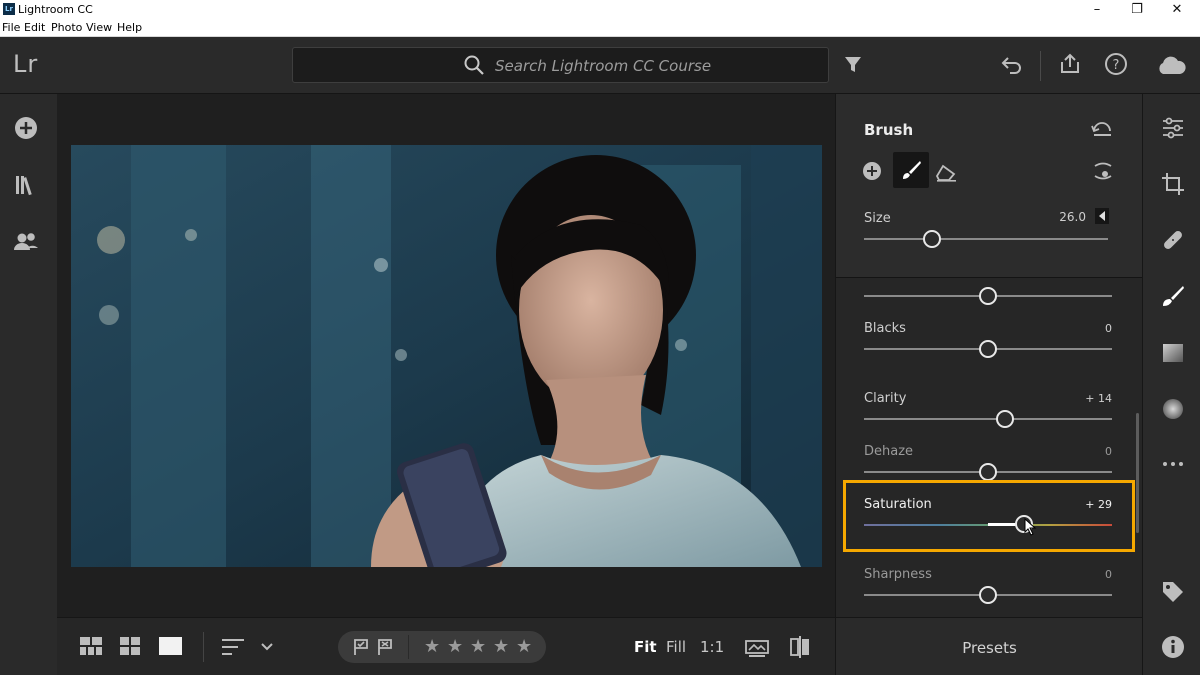 The width and height of the screenshot is (1200, 675). What do you see at coordinates (885, 328) in the screenshot?
I see `blacks-label: Blacks` at bounding box center [885, 328].